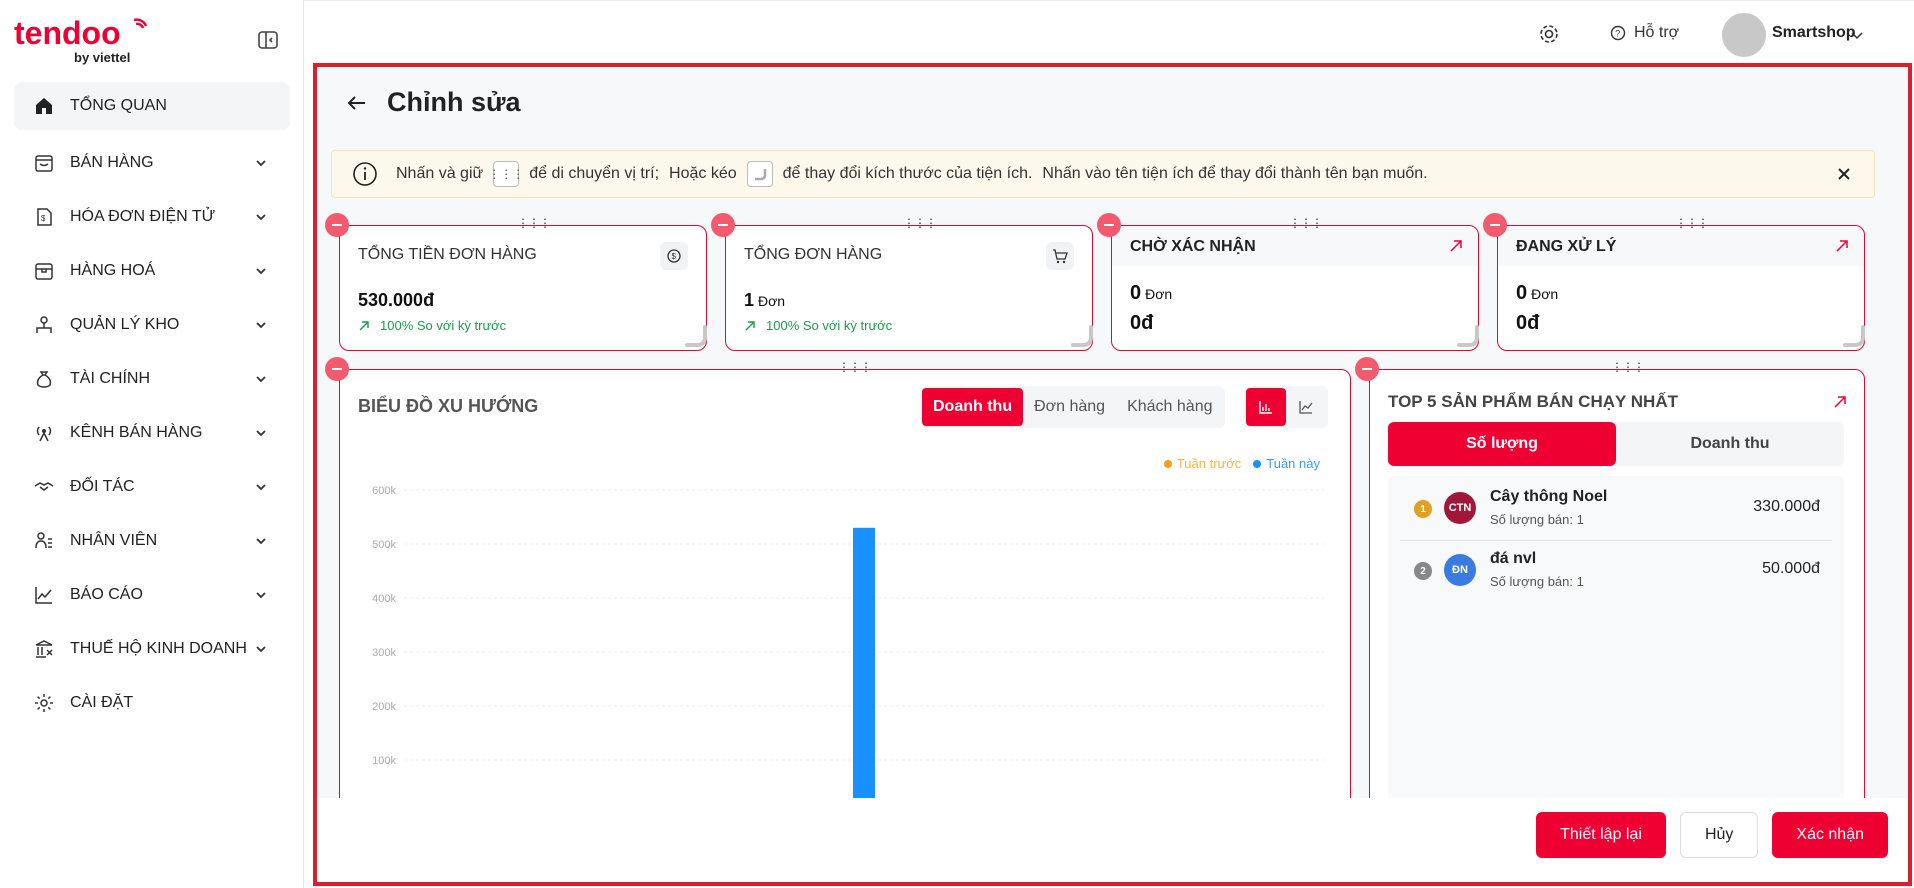 The height and width of the screenshot is (888, 1914). I want to click on bar-chart-toggle, so click(1266, 407).